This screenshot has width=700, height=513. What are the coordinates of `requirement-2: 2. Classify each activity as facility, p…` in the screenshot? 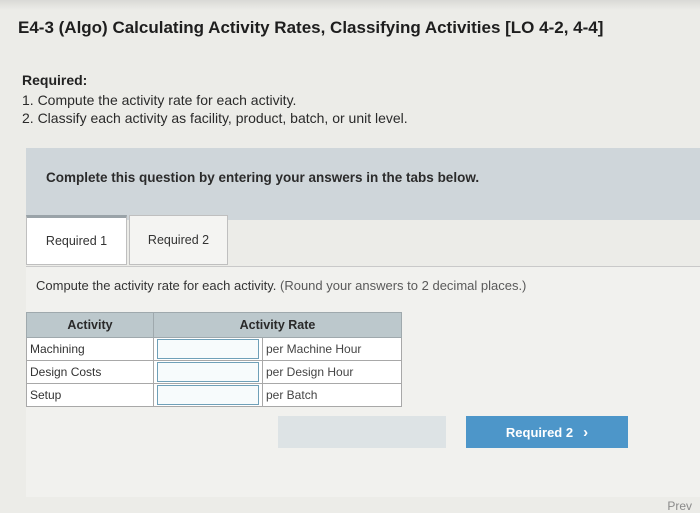 It's located at (215, 118).